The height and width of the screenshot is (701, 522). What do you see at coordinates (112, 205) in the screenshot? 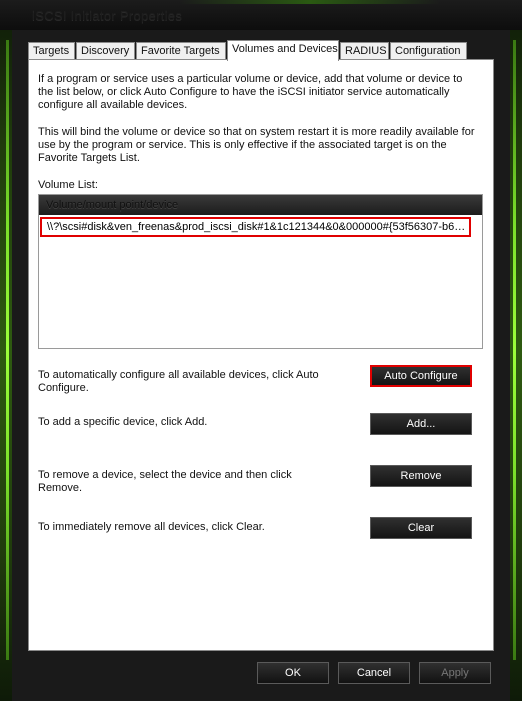
I see `column-header-volume: Volume/mount point/device` at bounding box center [112, 205].